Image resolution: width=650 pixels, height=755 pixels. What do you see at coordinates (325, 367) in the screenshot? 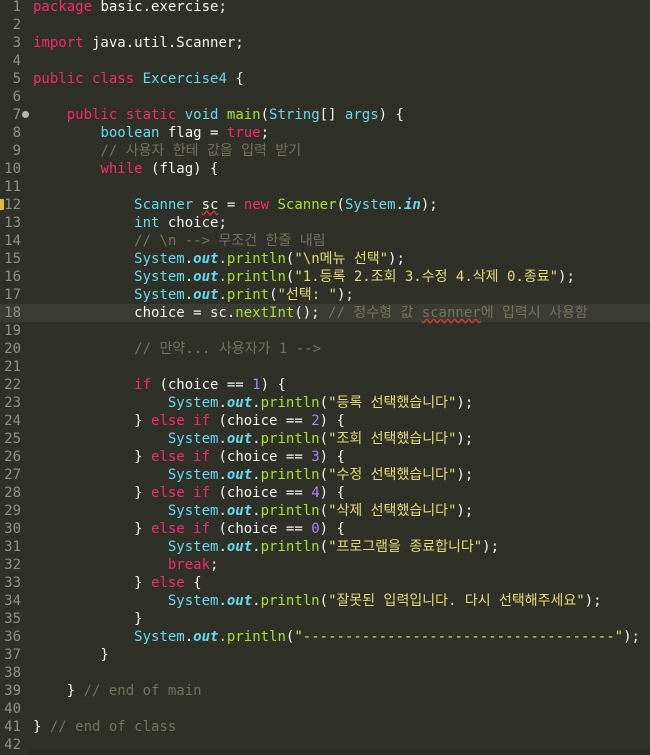
I see `code-line: 21` at bounding box center [325, 367].